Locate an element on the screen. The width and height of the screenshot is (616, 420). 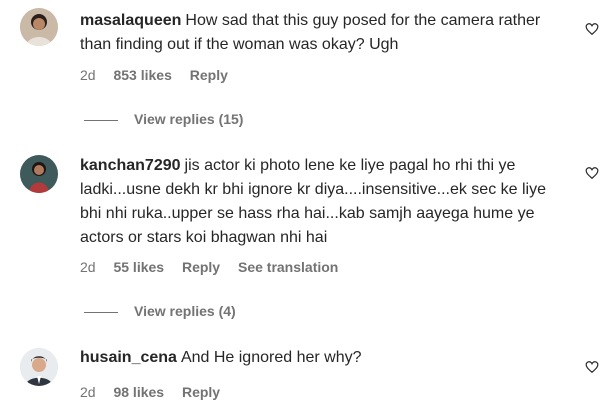
comment-meta: 2d 853 likes Reply is located at coordinates (161, 75).